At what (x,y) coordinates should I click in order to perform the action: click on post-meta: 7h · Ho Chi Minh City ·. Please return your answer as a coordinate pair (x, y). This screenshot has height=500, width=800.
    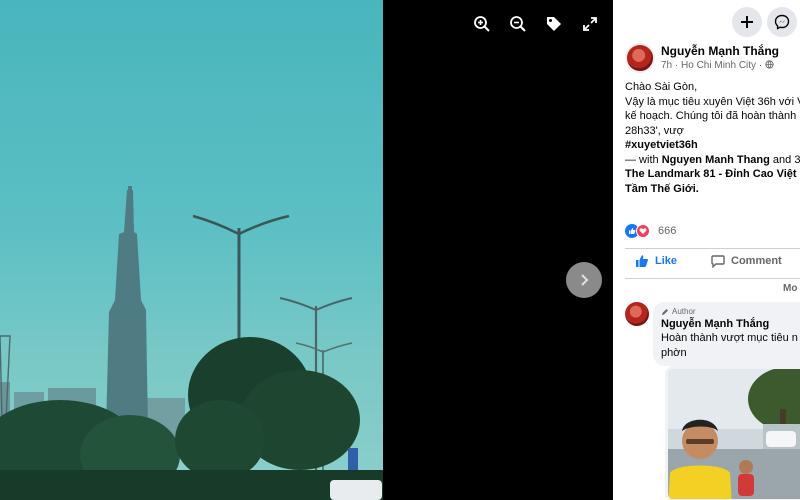
    Looking at the image, I should click on (717, 65).